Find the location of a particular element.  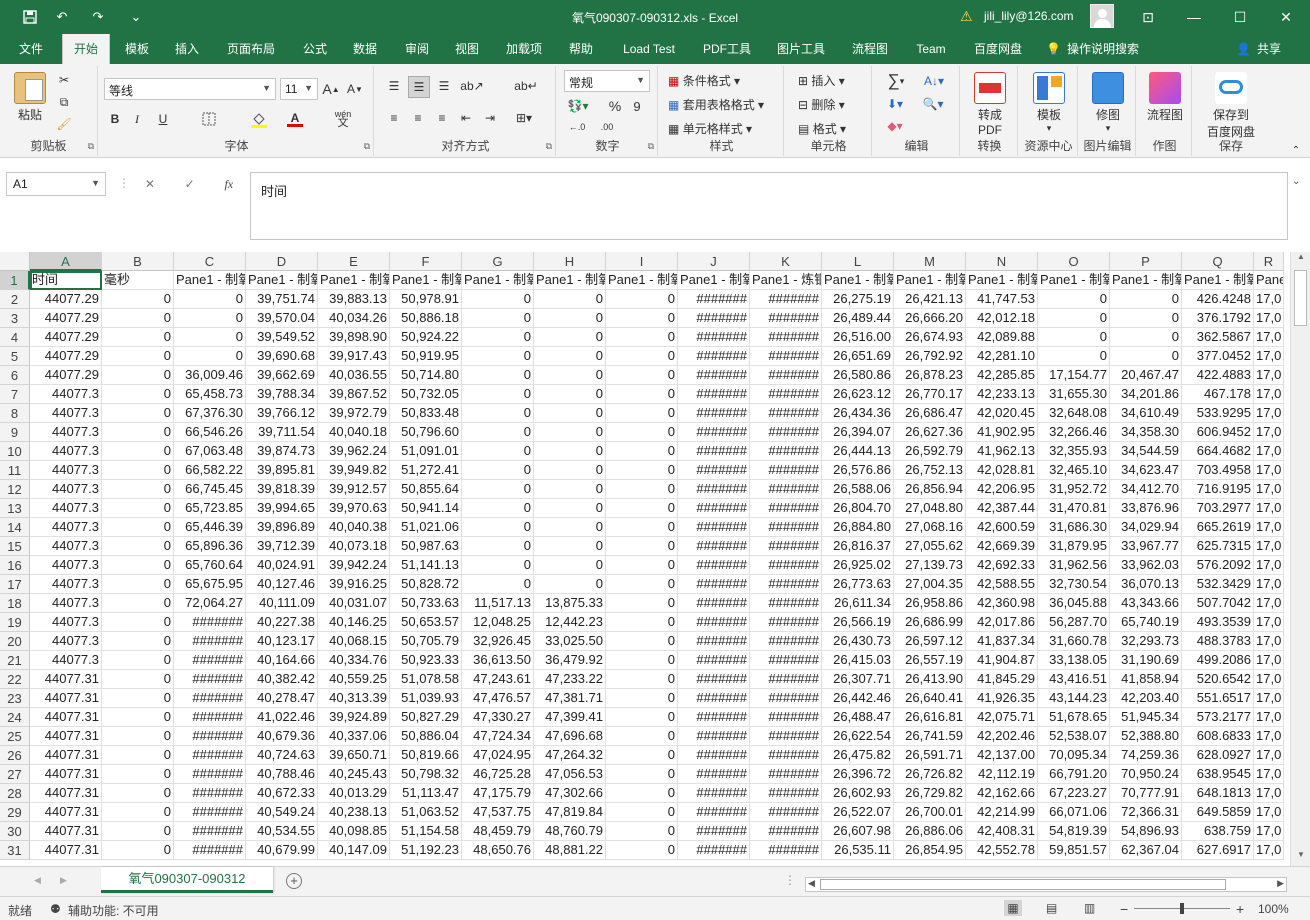

row-header: 20 is located at coordinates (15, 641).